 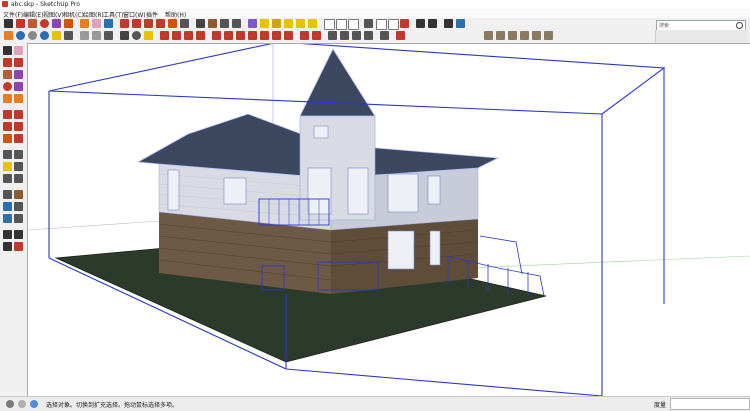 I want to click on move-left-icon, so click(x=7, y=114).